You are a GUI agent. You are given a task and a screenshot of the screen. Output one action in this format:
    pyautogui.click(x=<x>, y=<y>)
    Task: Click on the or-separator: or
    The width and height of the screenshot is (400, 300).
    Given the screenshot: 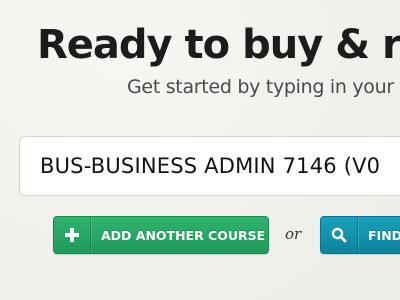 What is the action you would take?
    pyautogui.click(x=293, y=234)
    